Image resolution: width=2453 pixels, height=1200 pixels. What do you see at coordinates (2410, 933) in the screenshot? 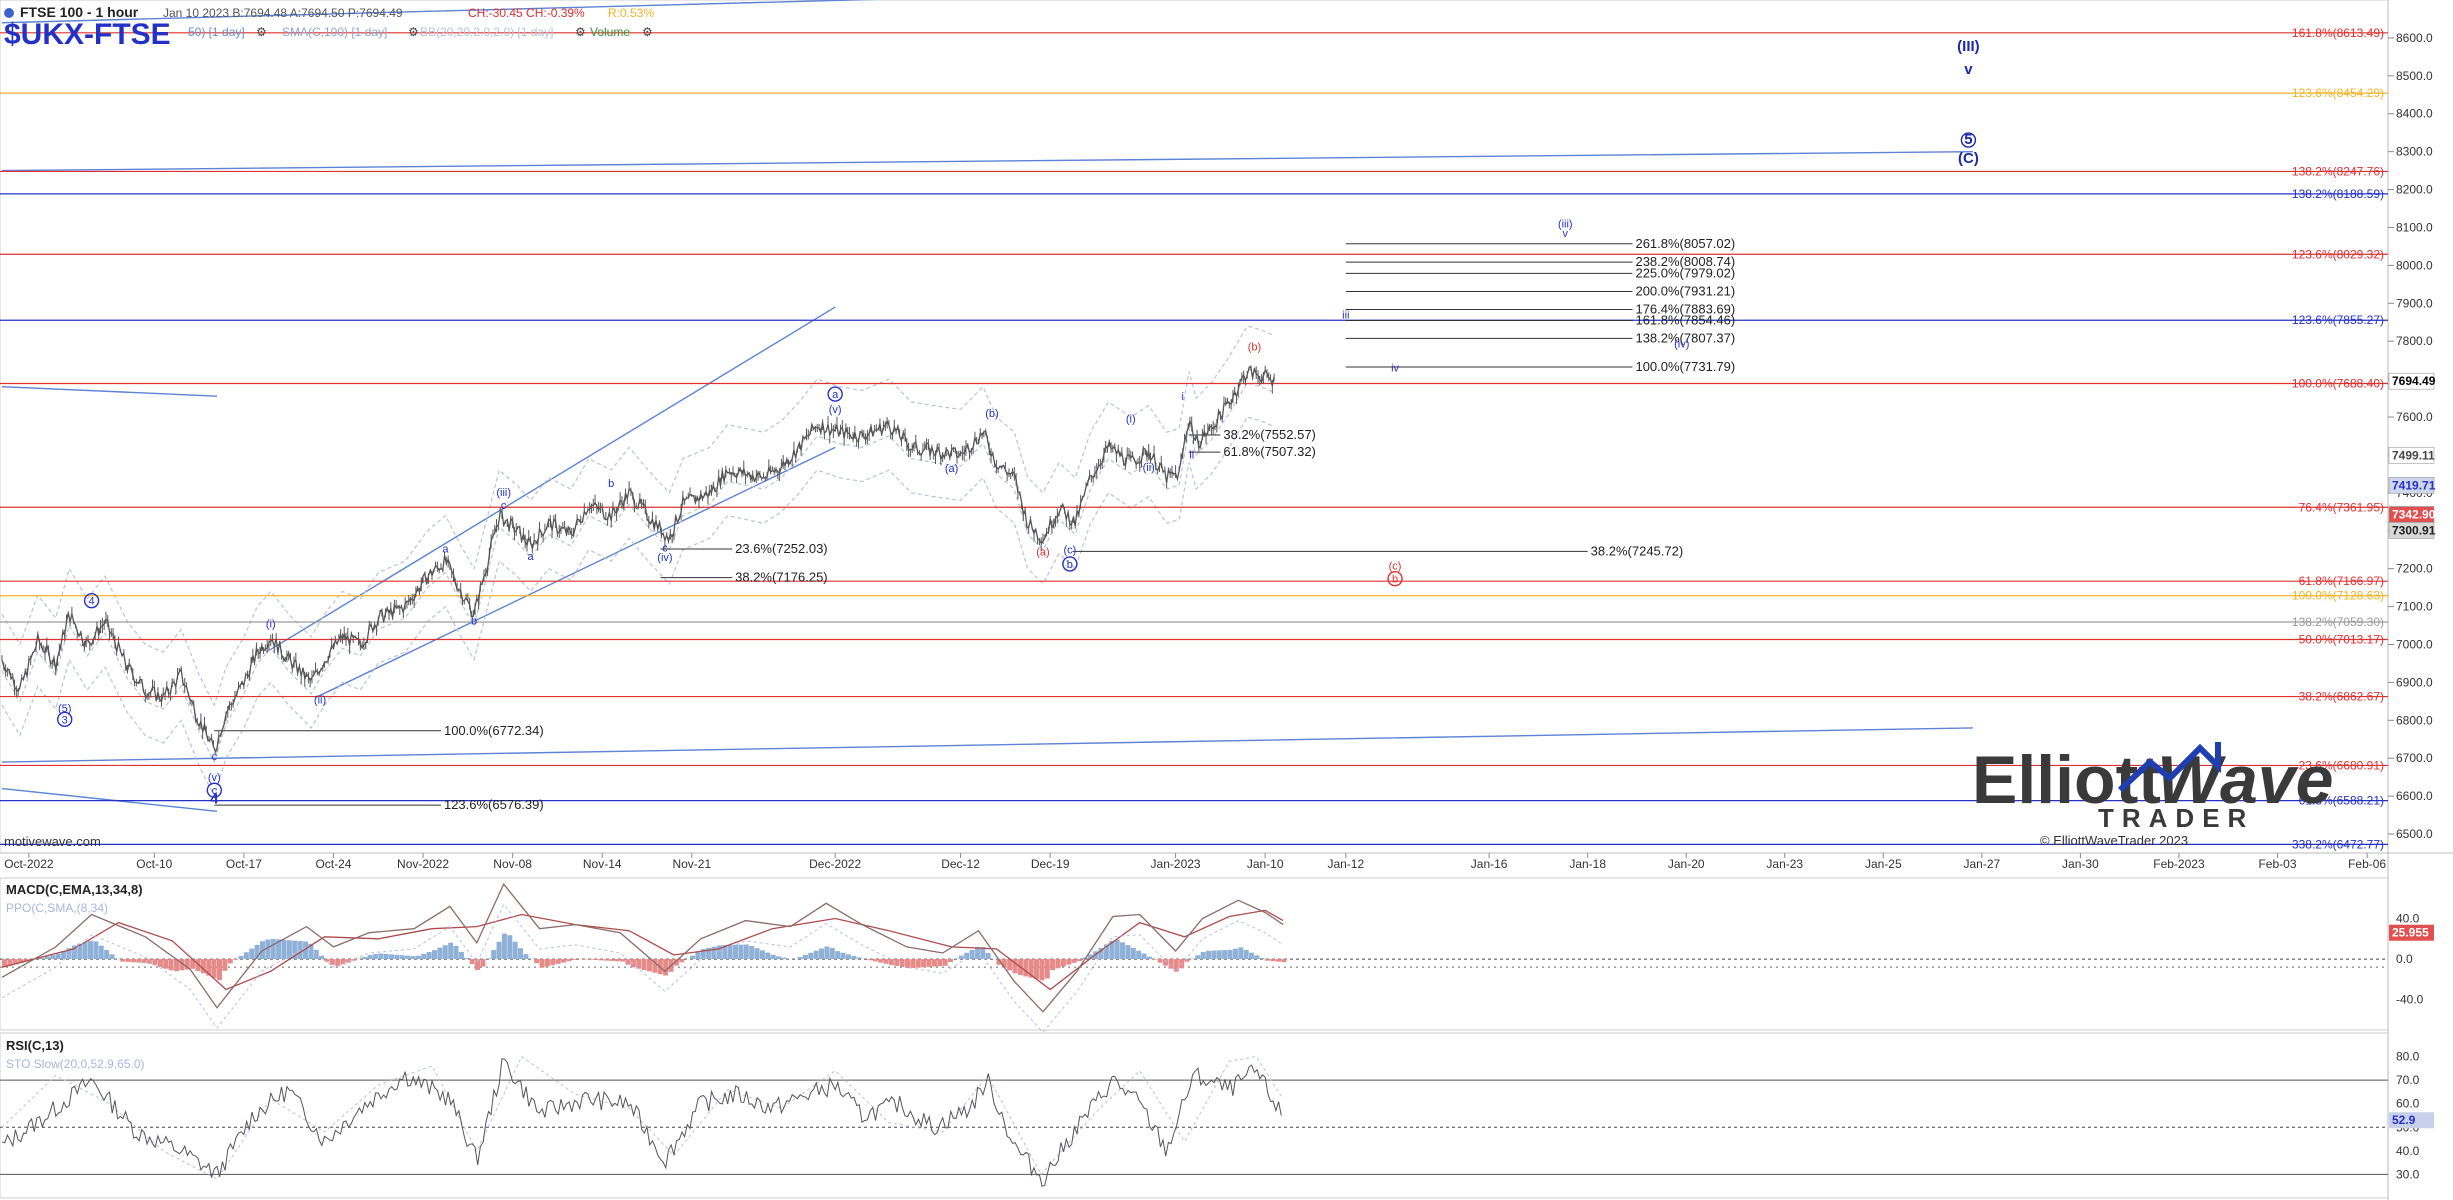
I see `macd-value: 25.955` at bounding box center [2410, 933].